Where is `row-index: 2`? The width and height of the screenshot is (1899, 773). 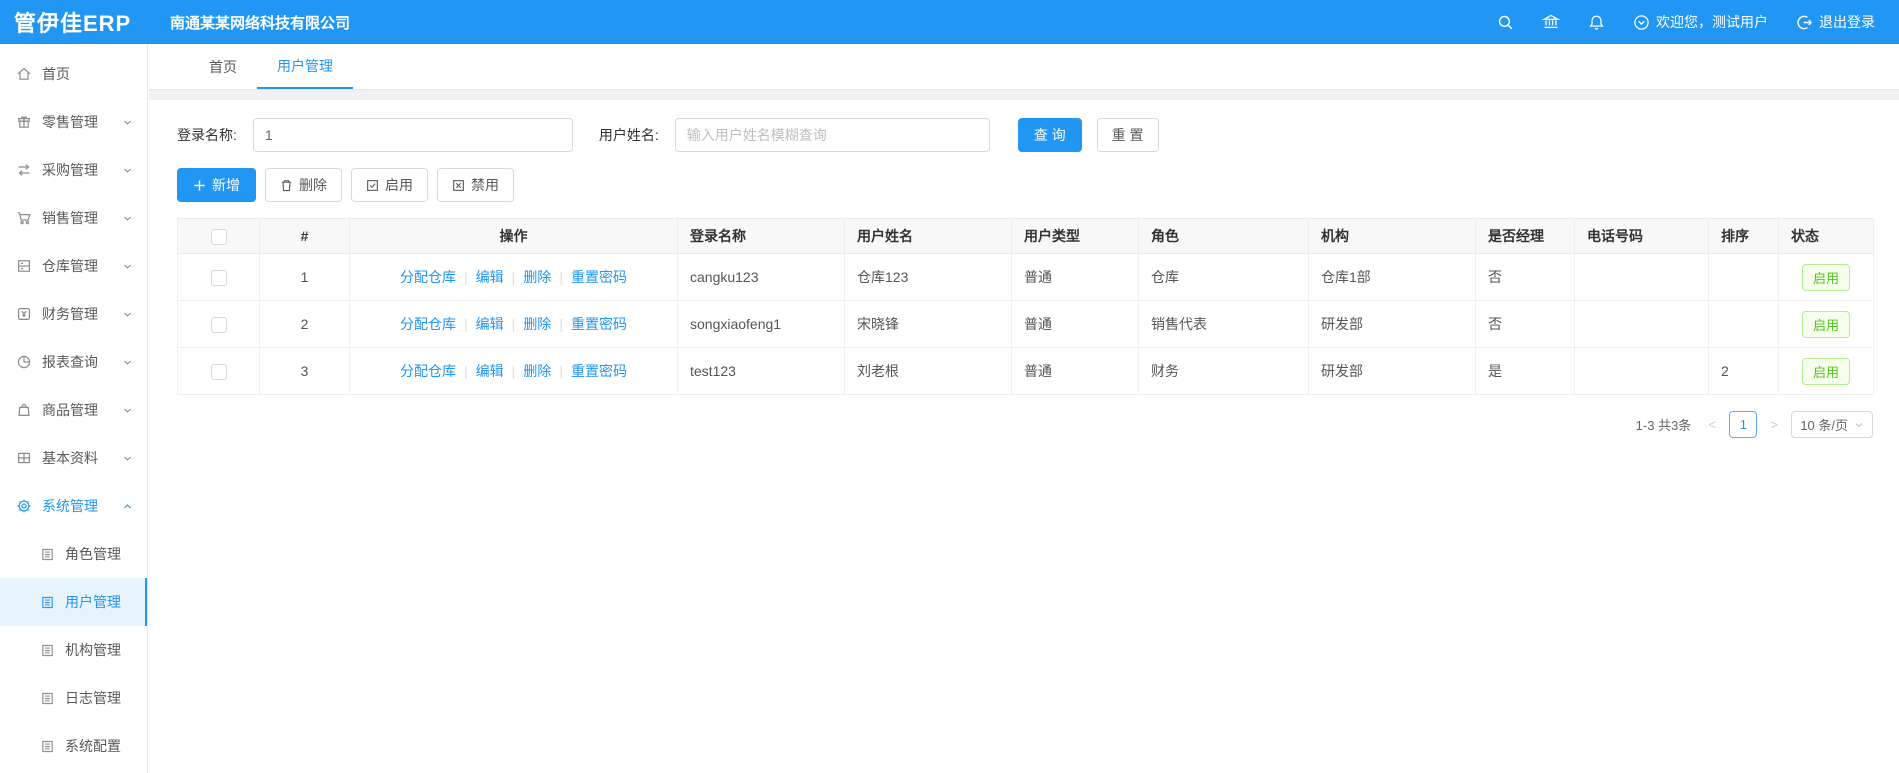 row-index: 2 is located at coordinates (304, 324).